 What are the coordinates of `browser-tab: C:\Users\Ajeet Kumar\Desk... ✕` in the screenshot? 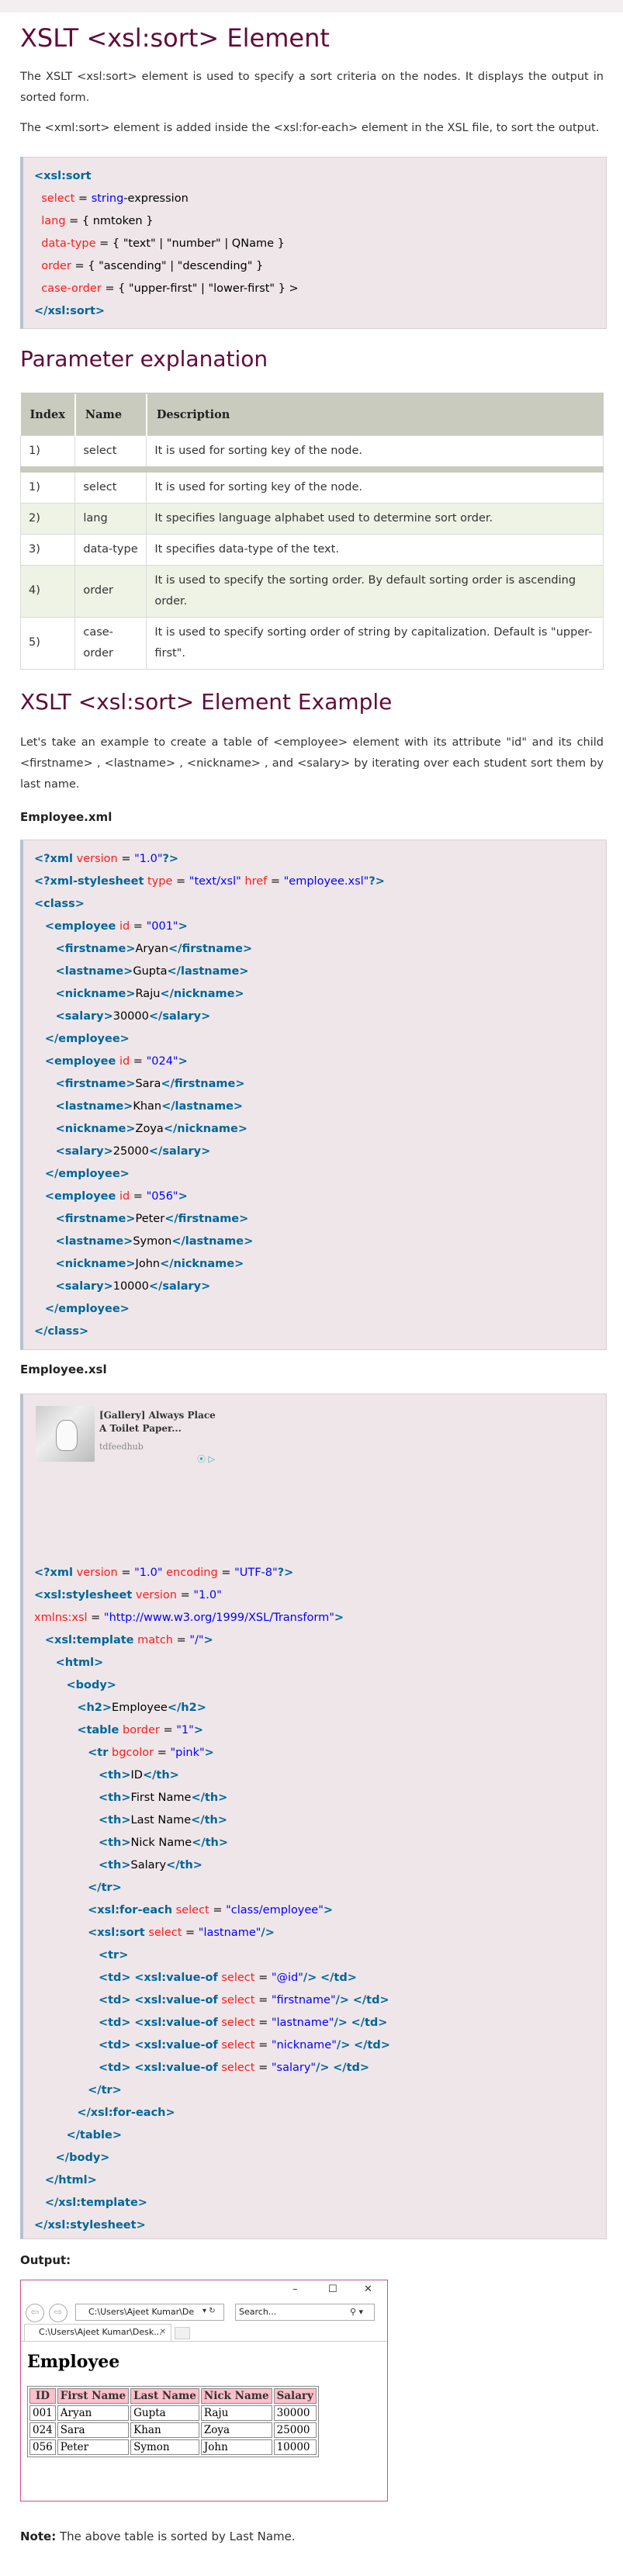 It's located at (97, 2332).